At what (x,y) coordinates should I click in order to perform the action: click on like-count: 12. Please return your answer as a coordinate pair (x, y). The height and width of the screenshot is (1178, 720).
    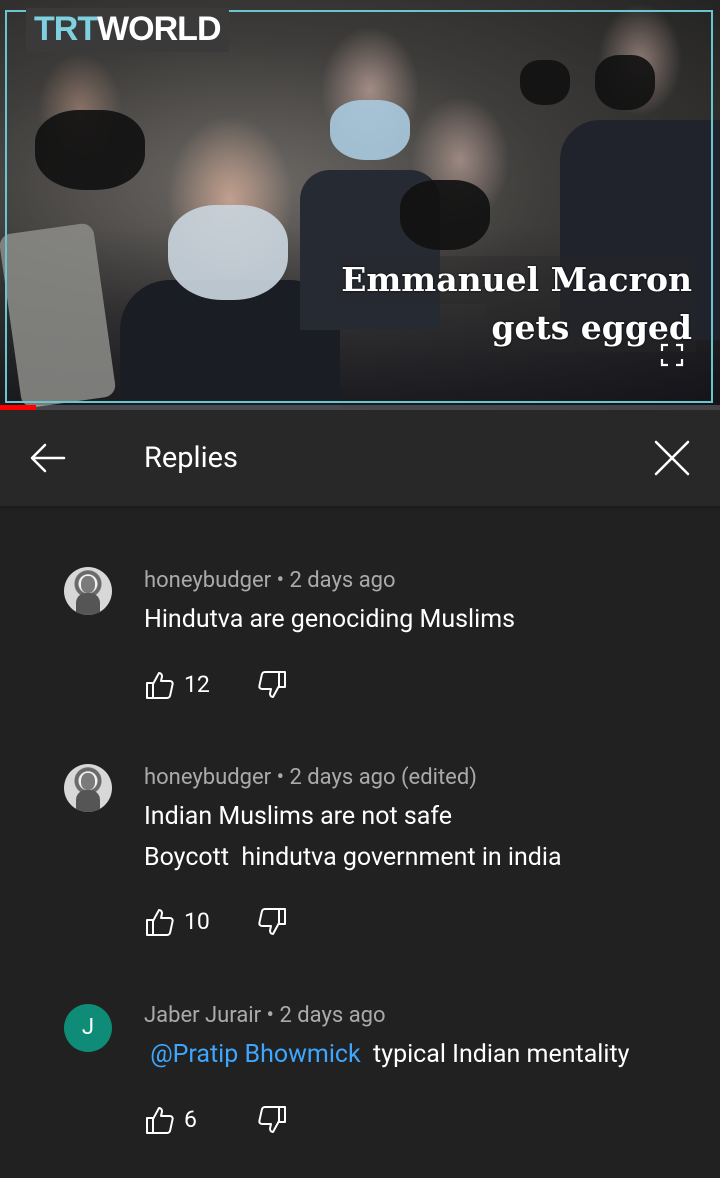
    Looking at the image, I should click on (197, 684).